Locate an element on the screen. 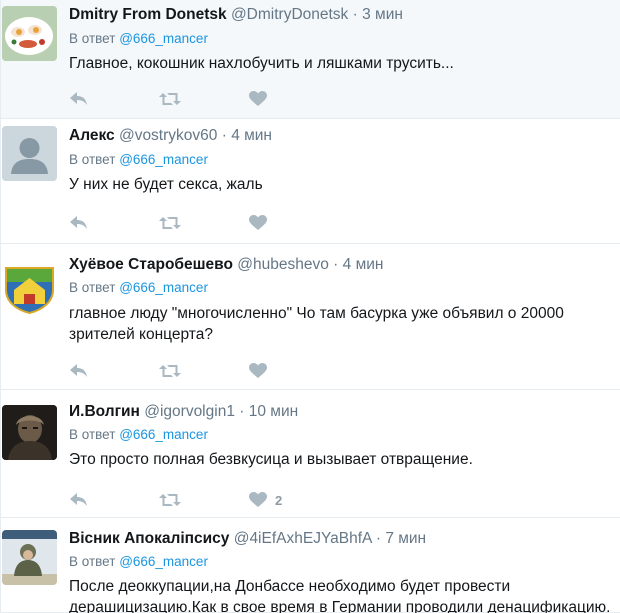  timestamp: 3 мин is located at coordinates (382, 14).